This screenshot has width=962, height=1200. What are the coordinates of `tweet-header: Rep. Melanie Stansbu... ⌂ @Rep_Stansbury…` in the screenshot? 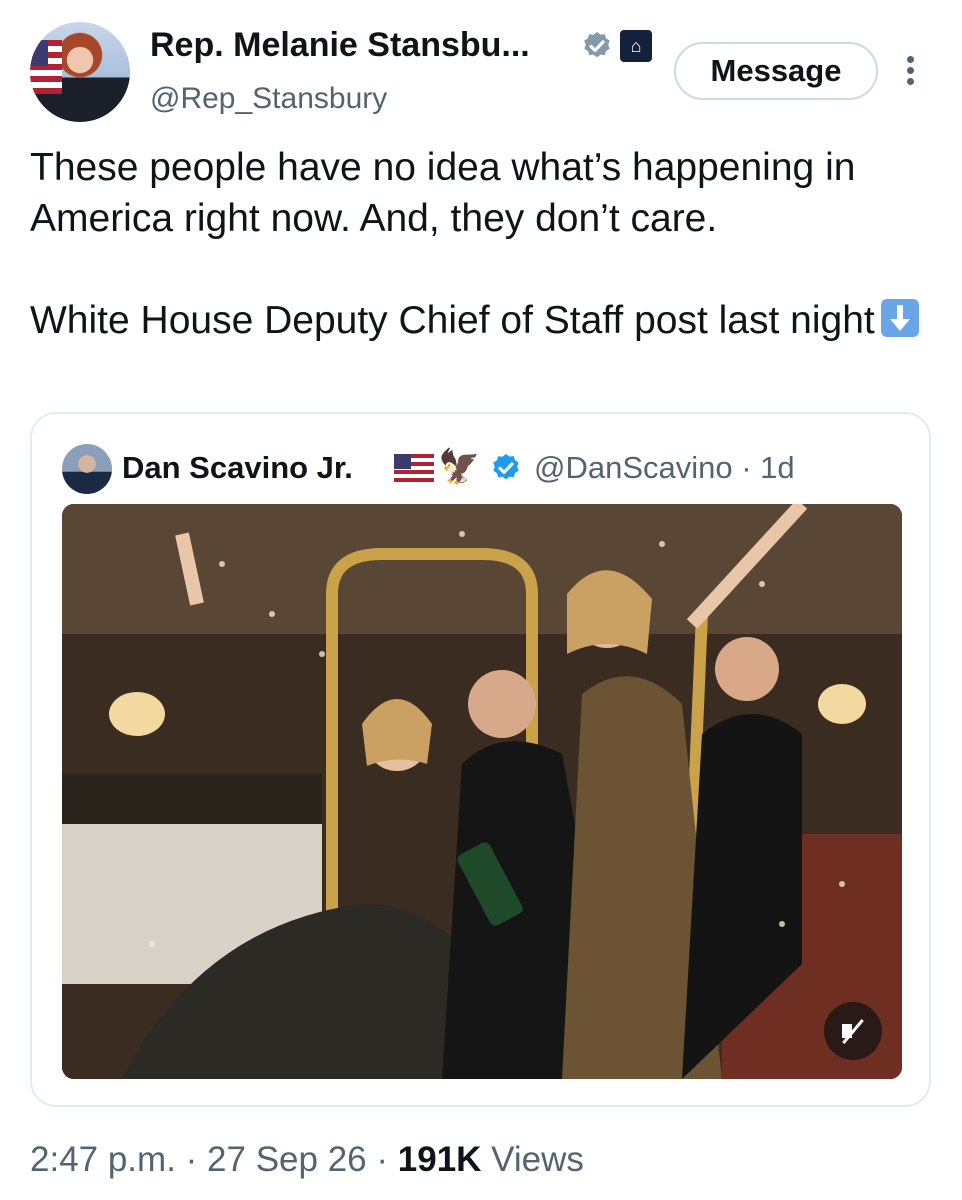 It's located at (481, 65).